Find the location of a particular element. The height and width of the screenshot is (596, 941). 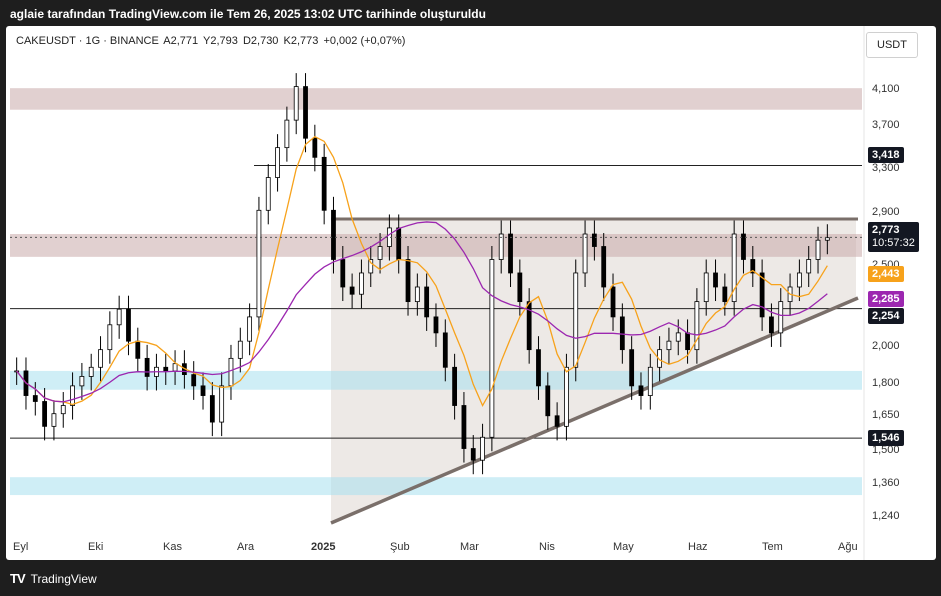

current-price-tag: 2,773 10:57:32 is located at coordinates (893, 237).